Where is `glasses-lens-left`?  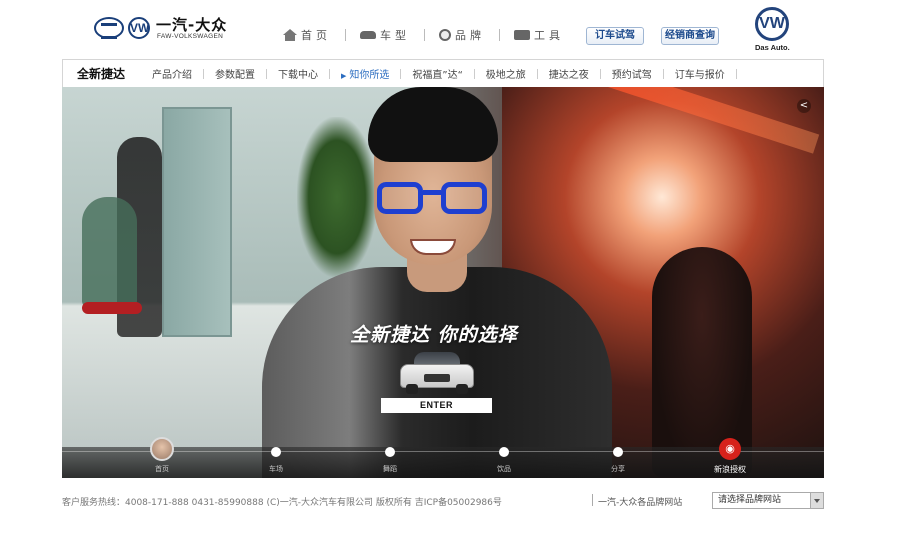
glasses-lens-left is located at coordinates (400, 198).